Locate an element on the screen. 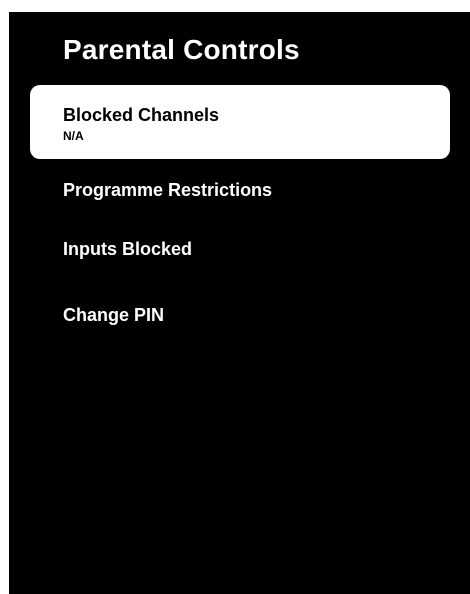 Image resolution: width=470 pixels, height=594 pixels. page-title: Parental Controls is located at coordinates (181, 49).